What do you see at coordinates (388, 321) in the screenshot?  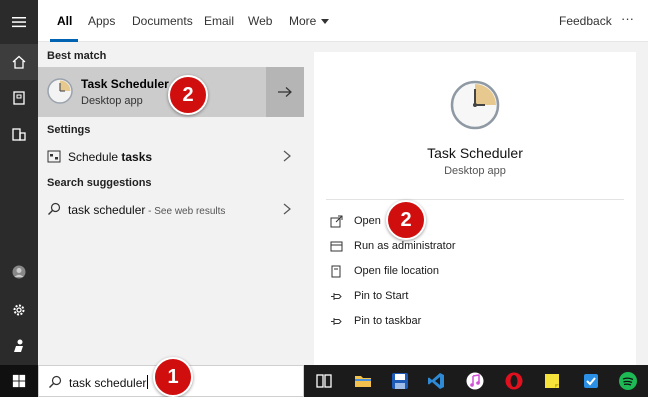 I see `pin-to-taskbar-label: Pin to taskbar` at bounding box center [388, 321].